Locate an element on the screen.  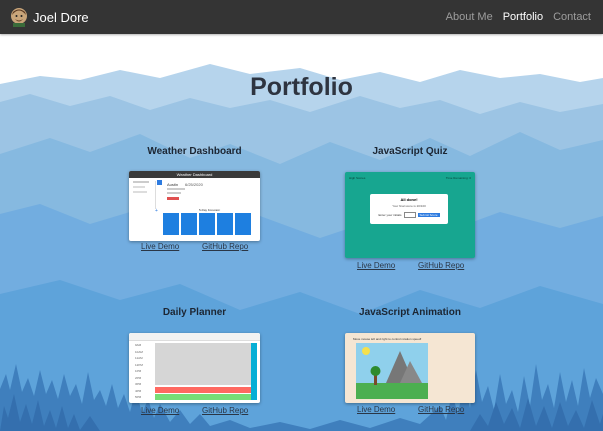
current-hour-block is located at coordinates (203, 390).